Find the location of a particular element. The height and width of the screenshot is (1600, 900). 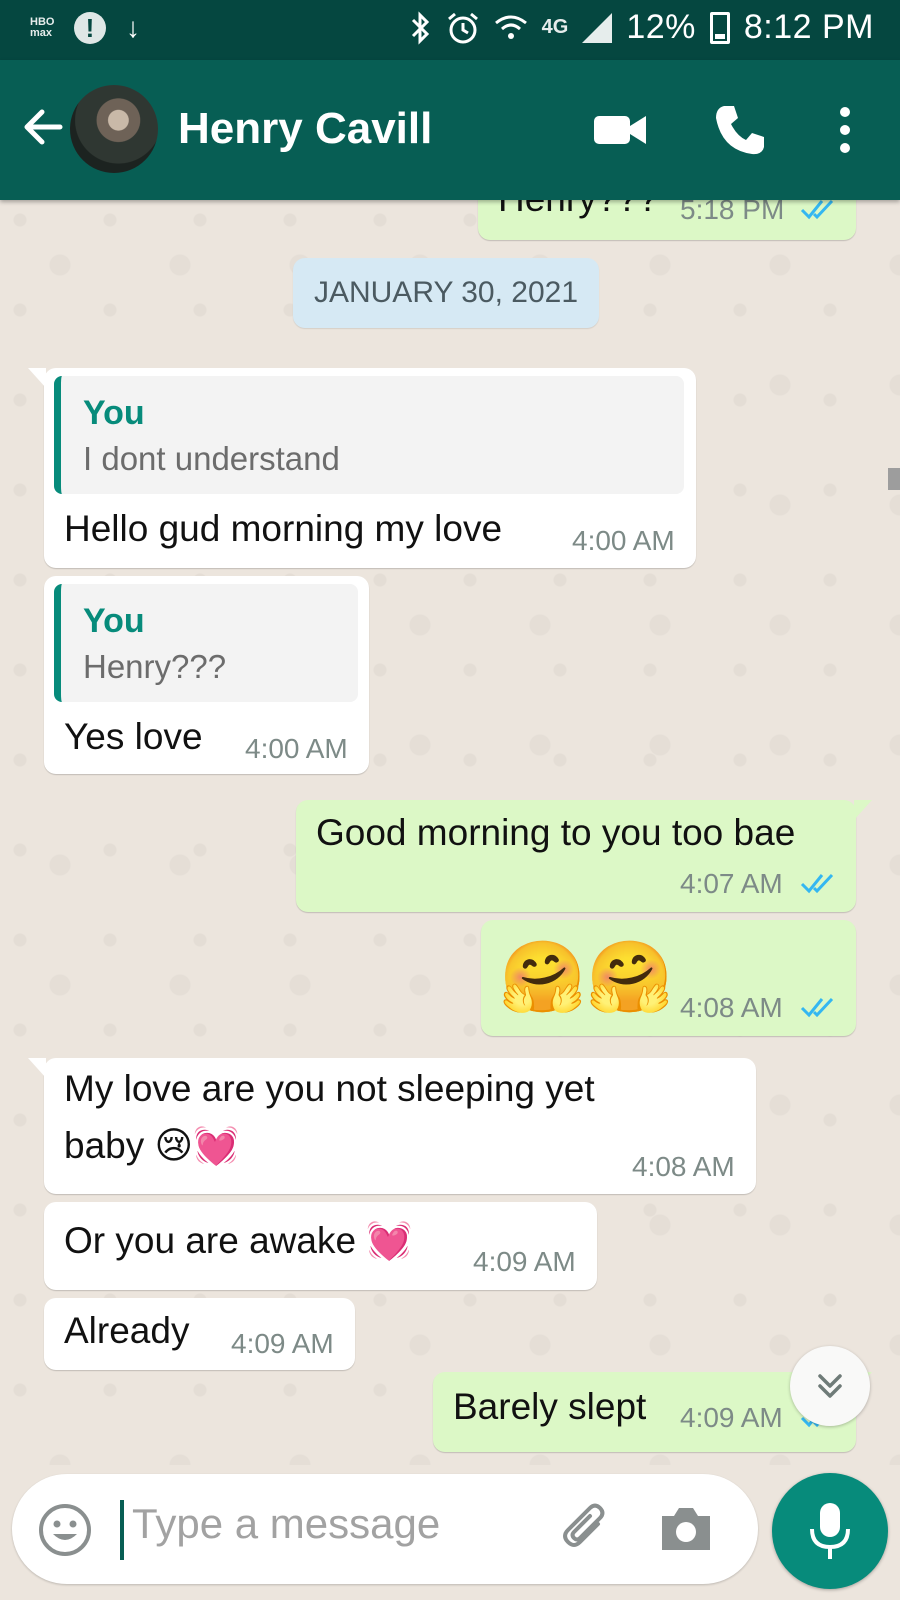

message-emoji: 🤗🤗 is located at coordinates (586, 977).